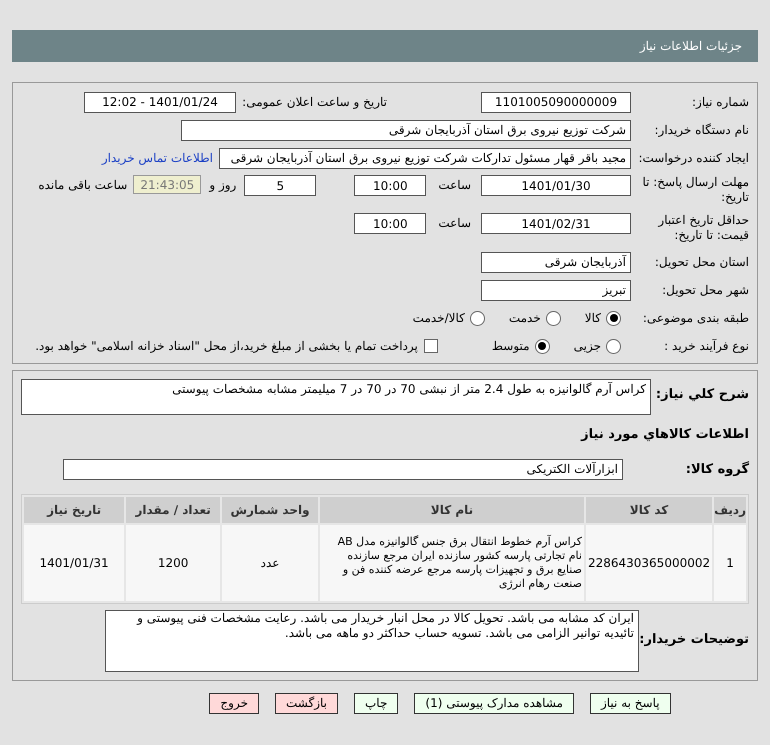 The image size is (770, 745). I want to click on option-label: جزیی, so click(587, 346).